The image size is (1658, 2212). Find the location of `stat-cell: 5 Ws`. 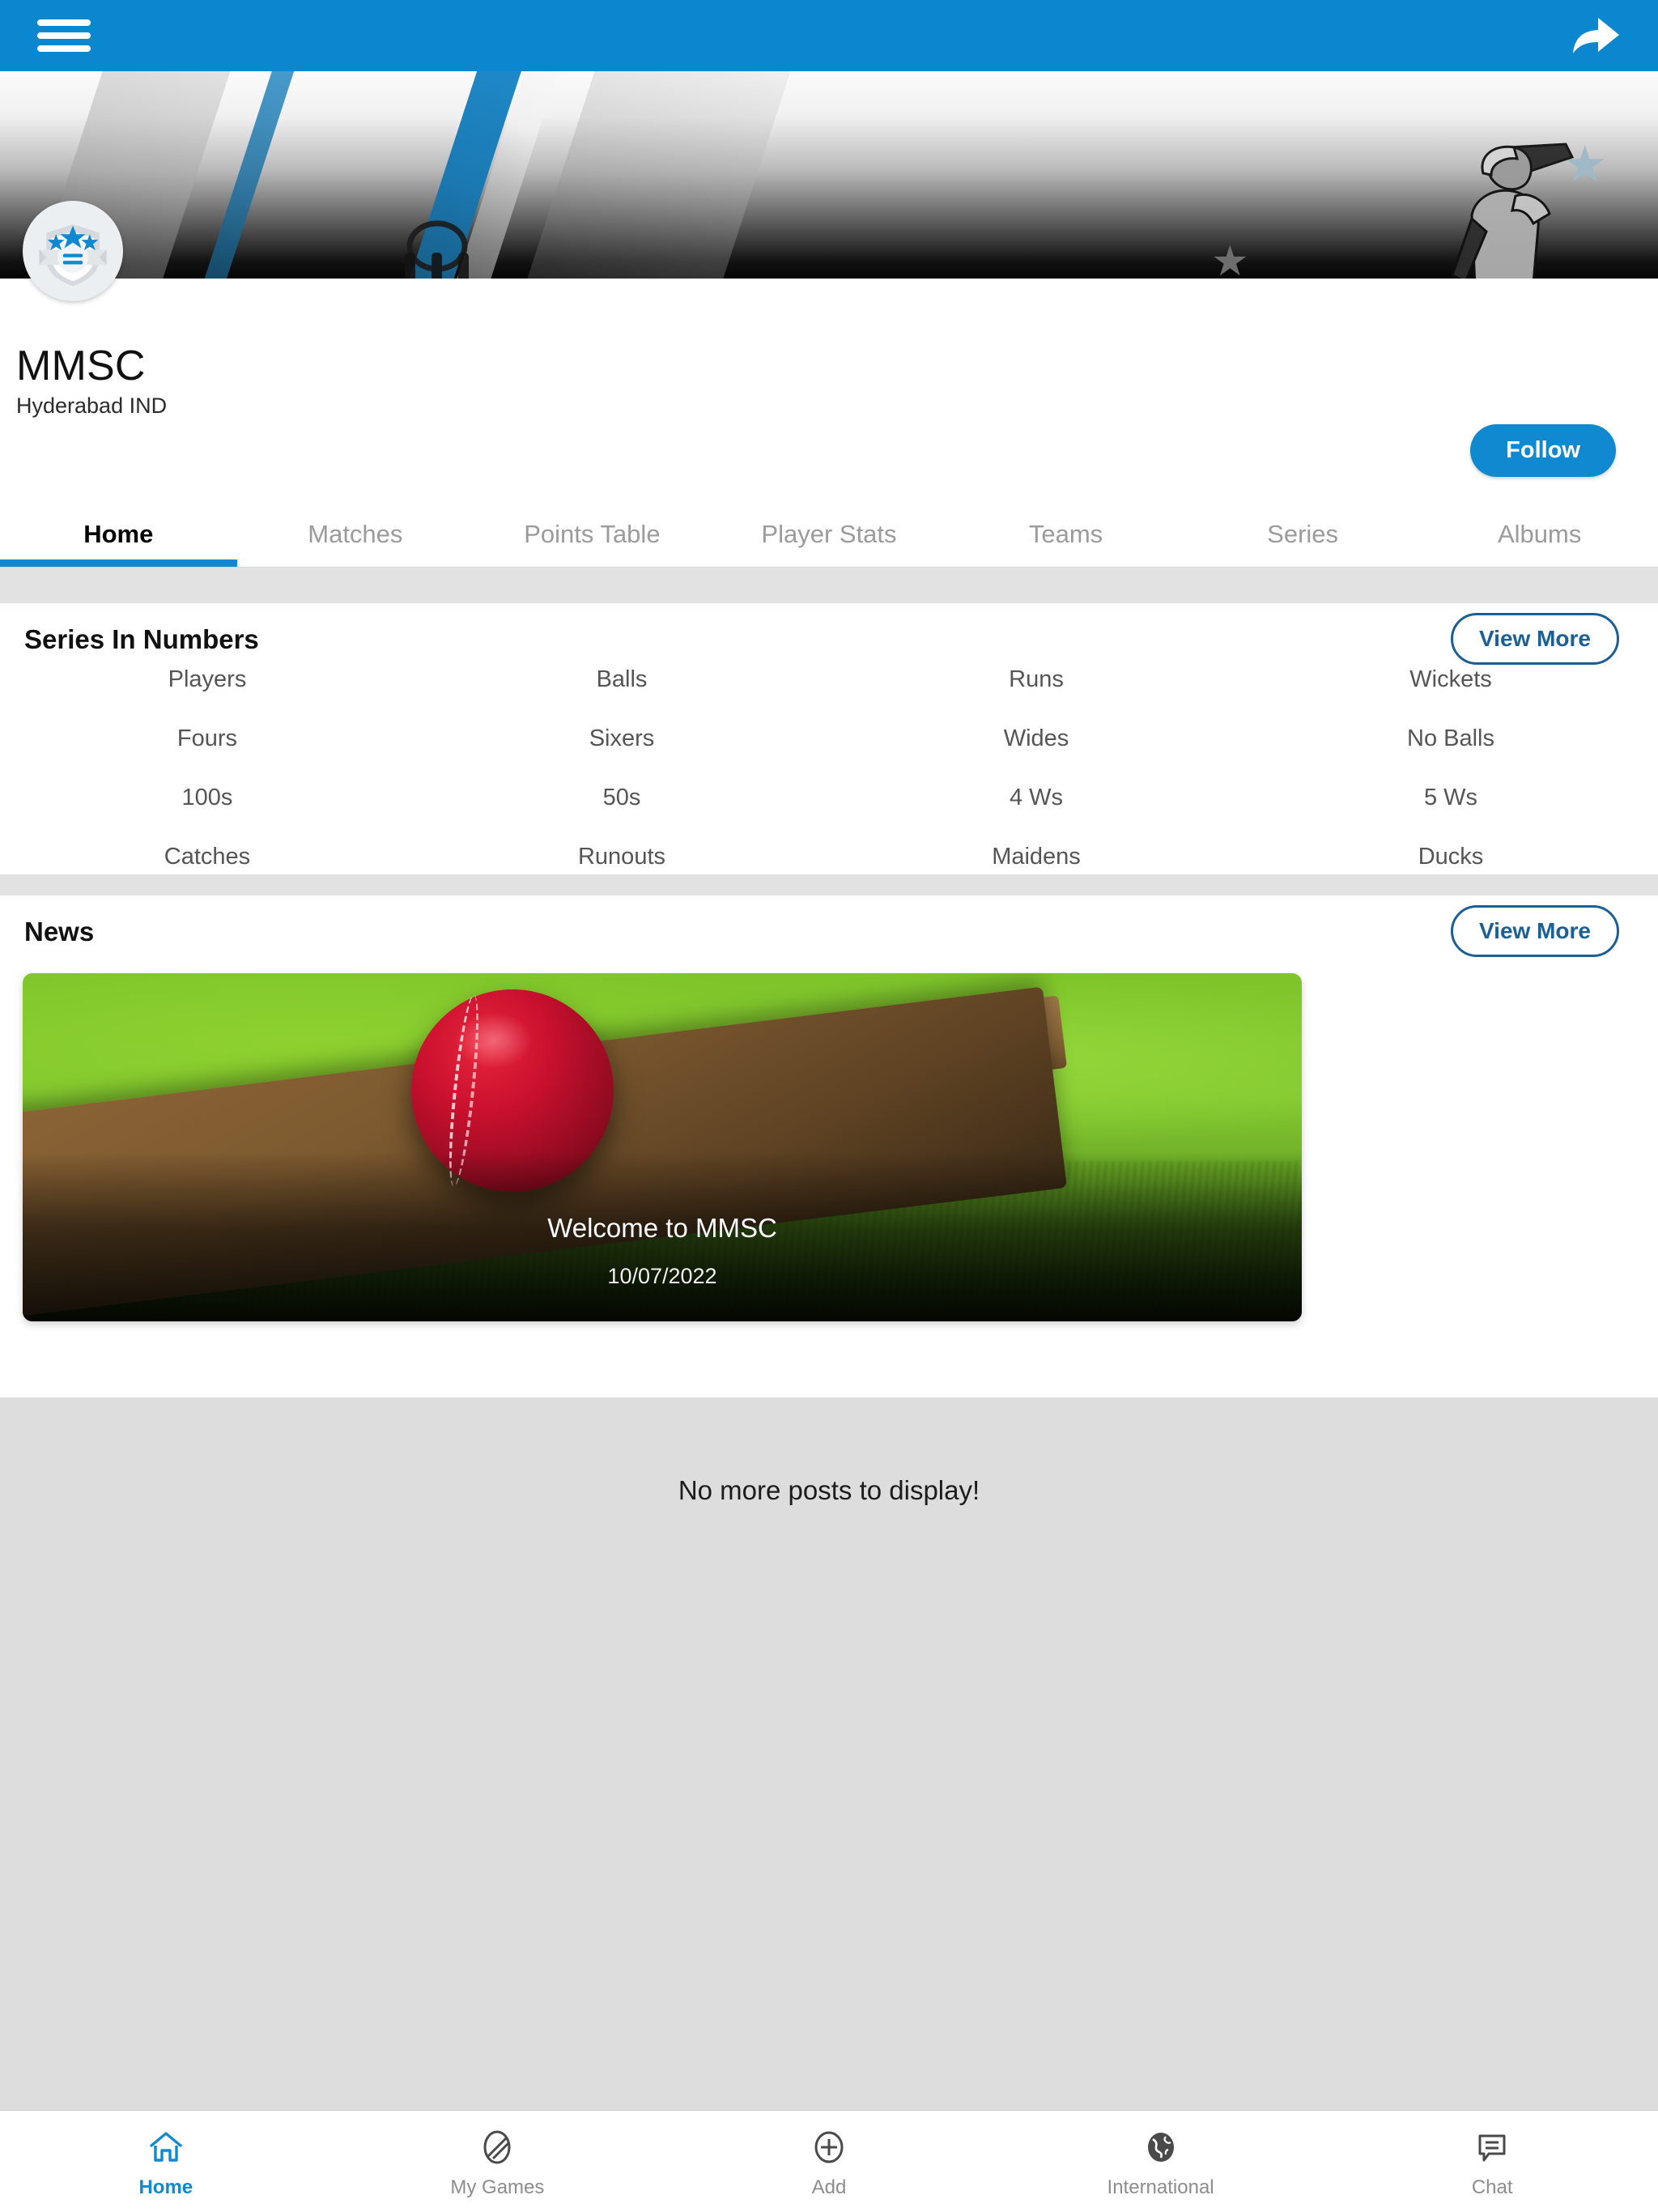

stat-cell: 5 Ws is located at coordinates (1451, 798).